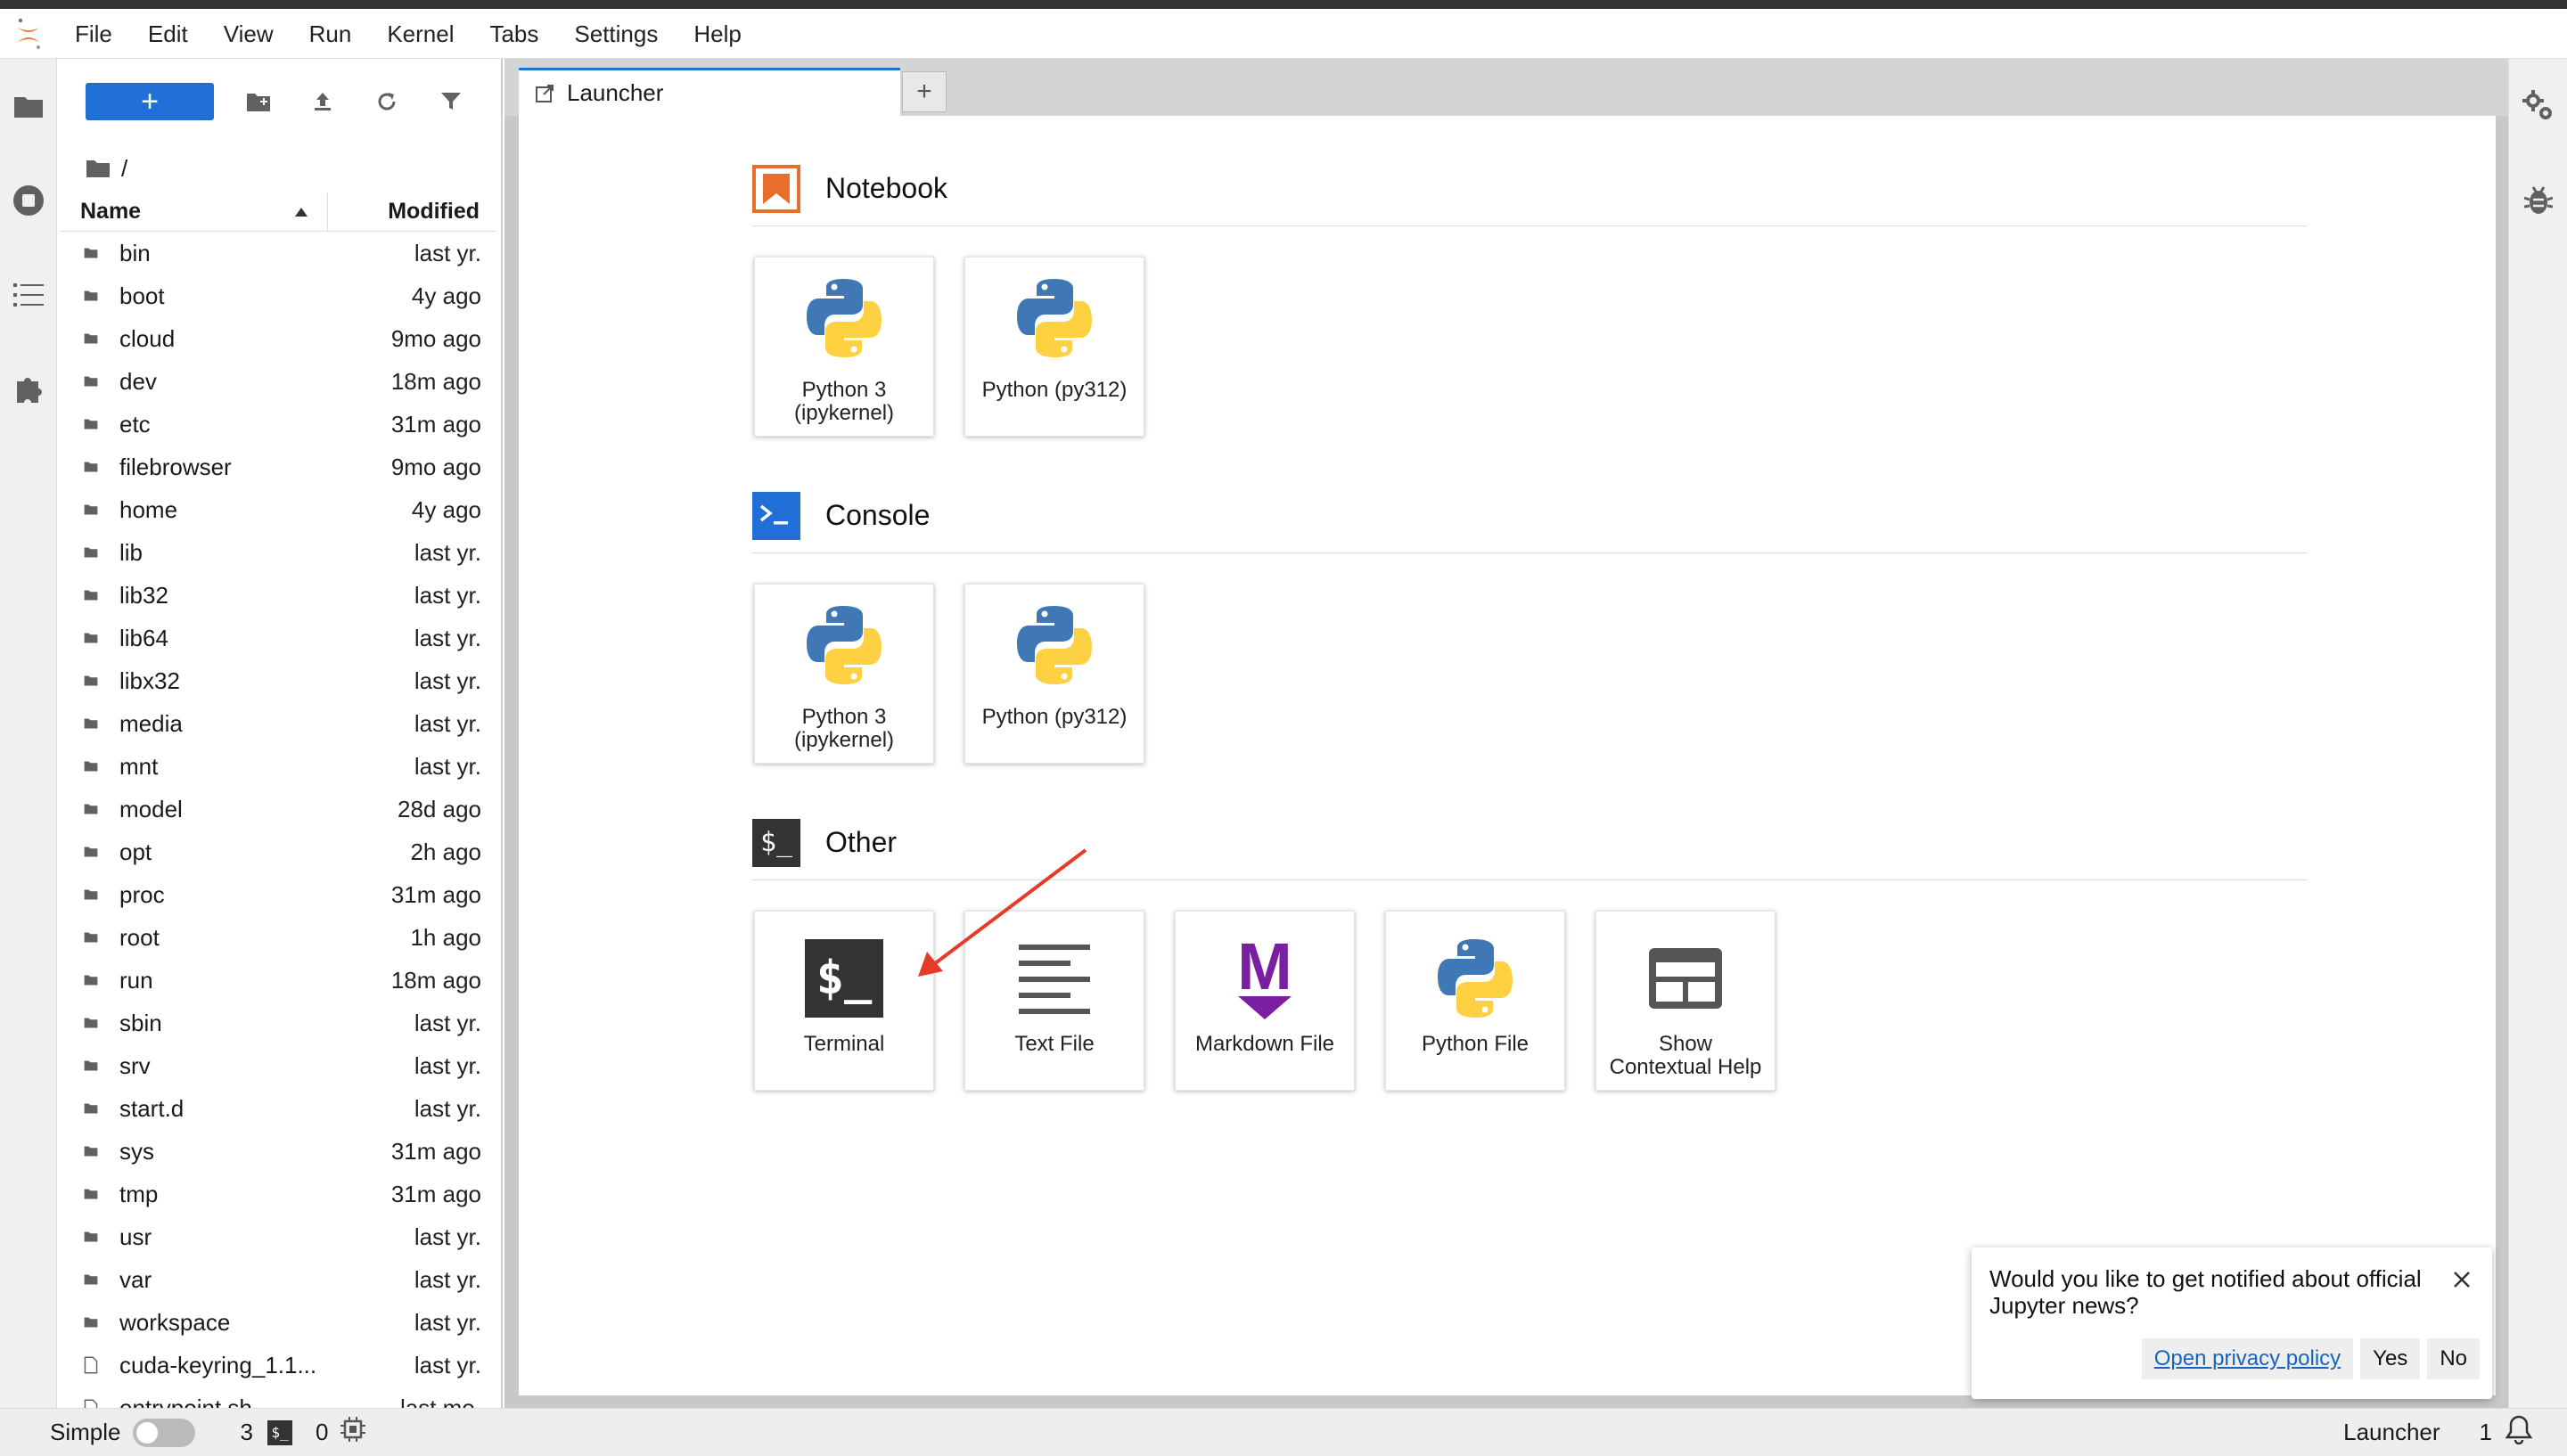  What do you see at coordinates (124, 169) in the screenshot?
I see `breadcrumb-root: /` at bounding box center [124, 169].